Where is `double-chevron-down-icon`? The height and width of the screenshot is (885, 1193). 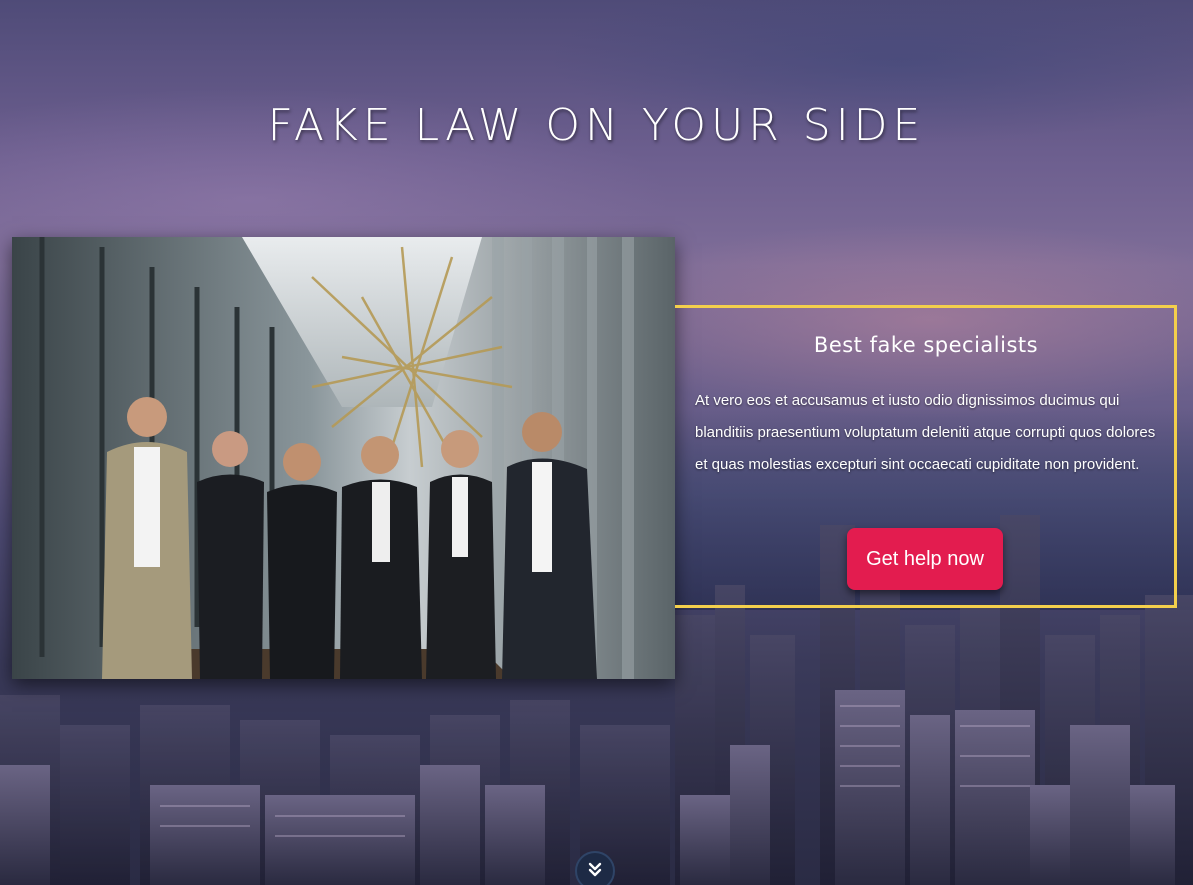 double-chevron-down-icon is located at coordinates (595, 869).